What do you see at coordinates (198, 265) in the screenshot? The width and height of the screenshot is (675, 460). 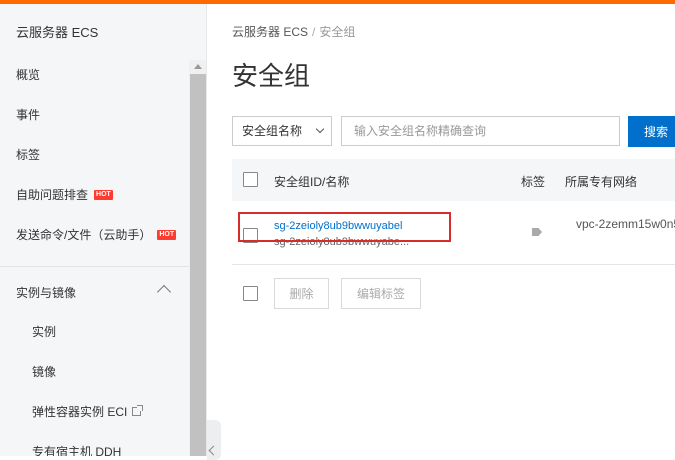 I see `sidebar-scrollbar-thumb` at bounding box center [198, 265].